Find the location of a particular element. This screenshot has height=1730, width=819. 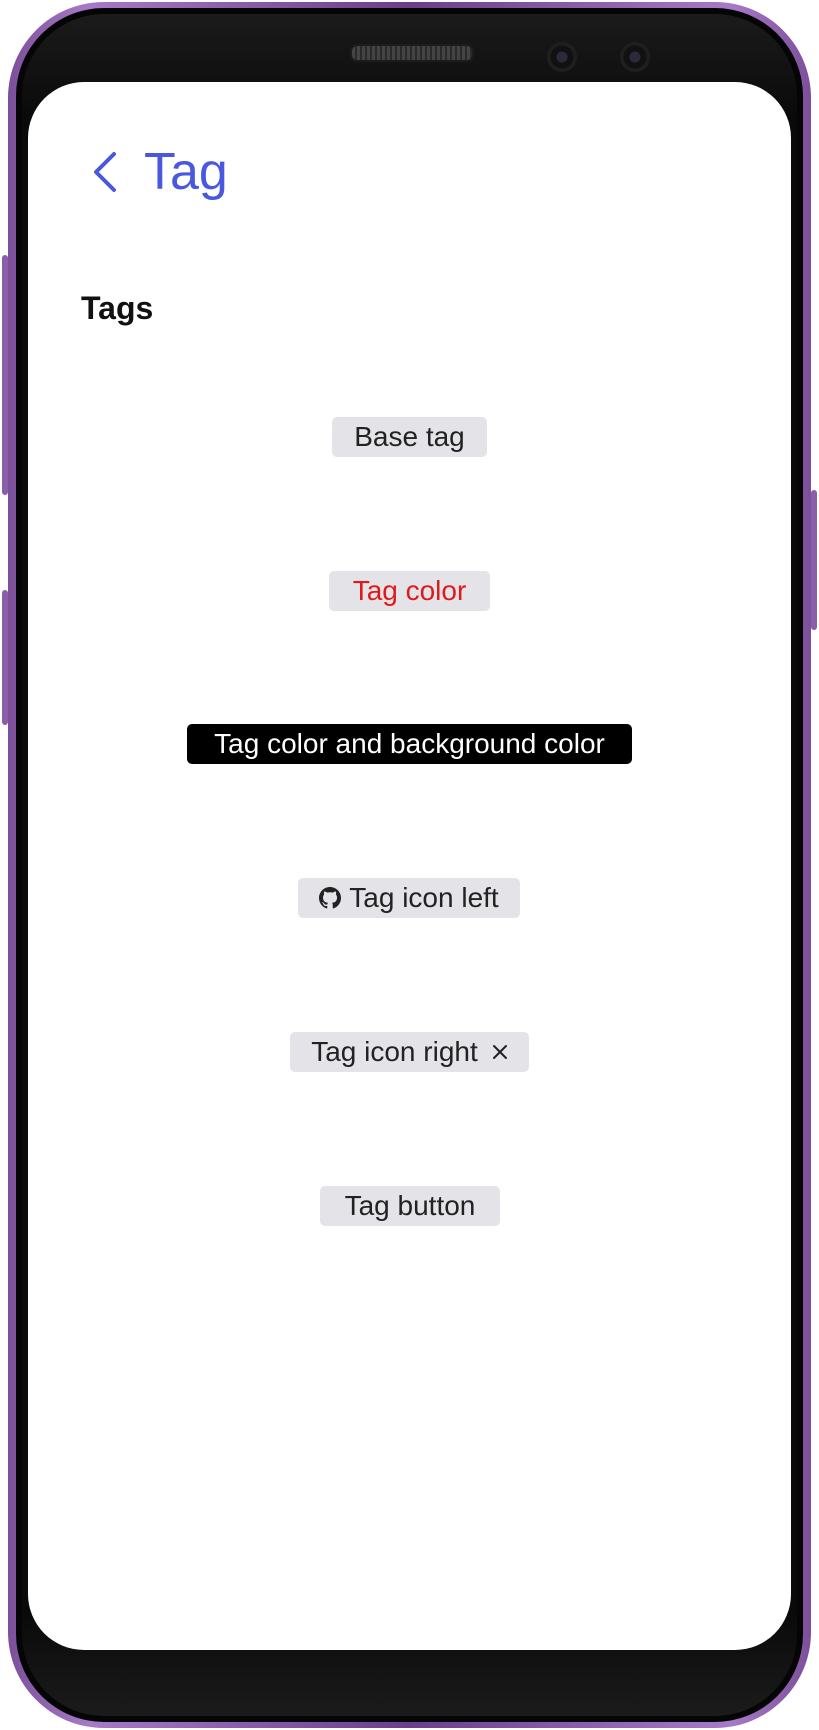

github-icon is located at coordinates (330, 898).